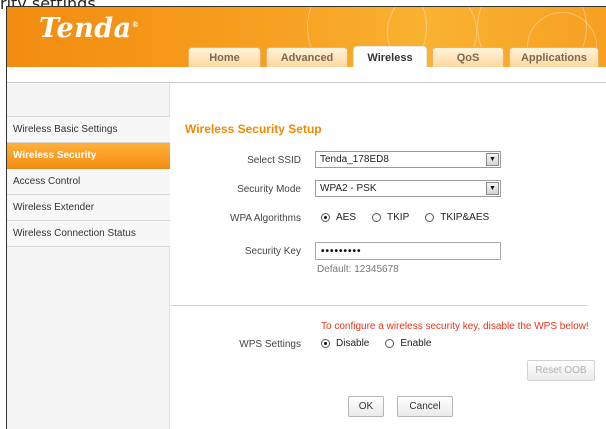 This screenshot has height=429, width=606. I want to click on ssid-value: Tenda_178ED8, so click(354, 159).